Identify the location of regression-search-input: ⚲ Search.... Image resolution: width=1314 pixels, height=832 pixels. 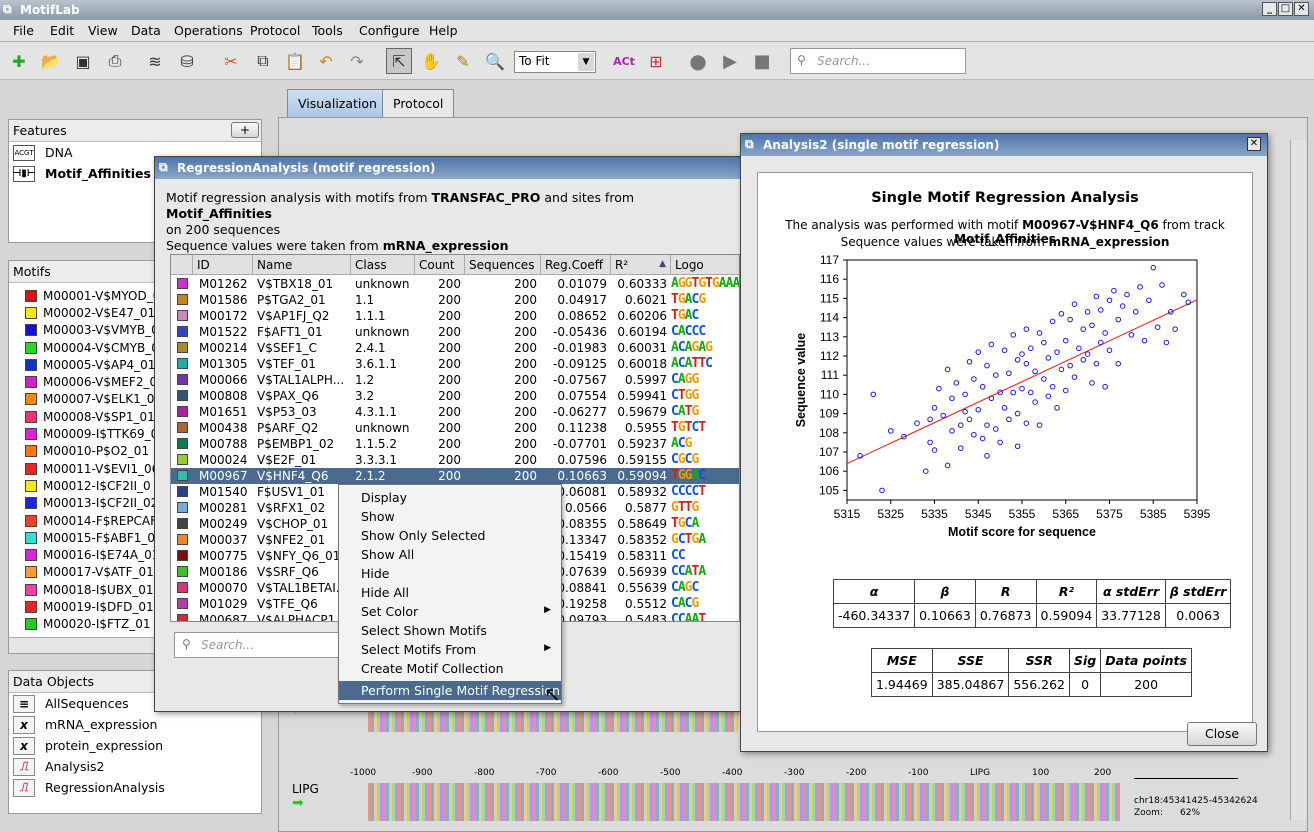
(259, 645).